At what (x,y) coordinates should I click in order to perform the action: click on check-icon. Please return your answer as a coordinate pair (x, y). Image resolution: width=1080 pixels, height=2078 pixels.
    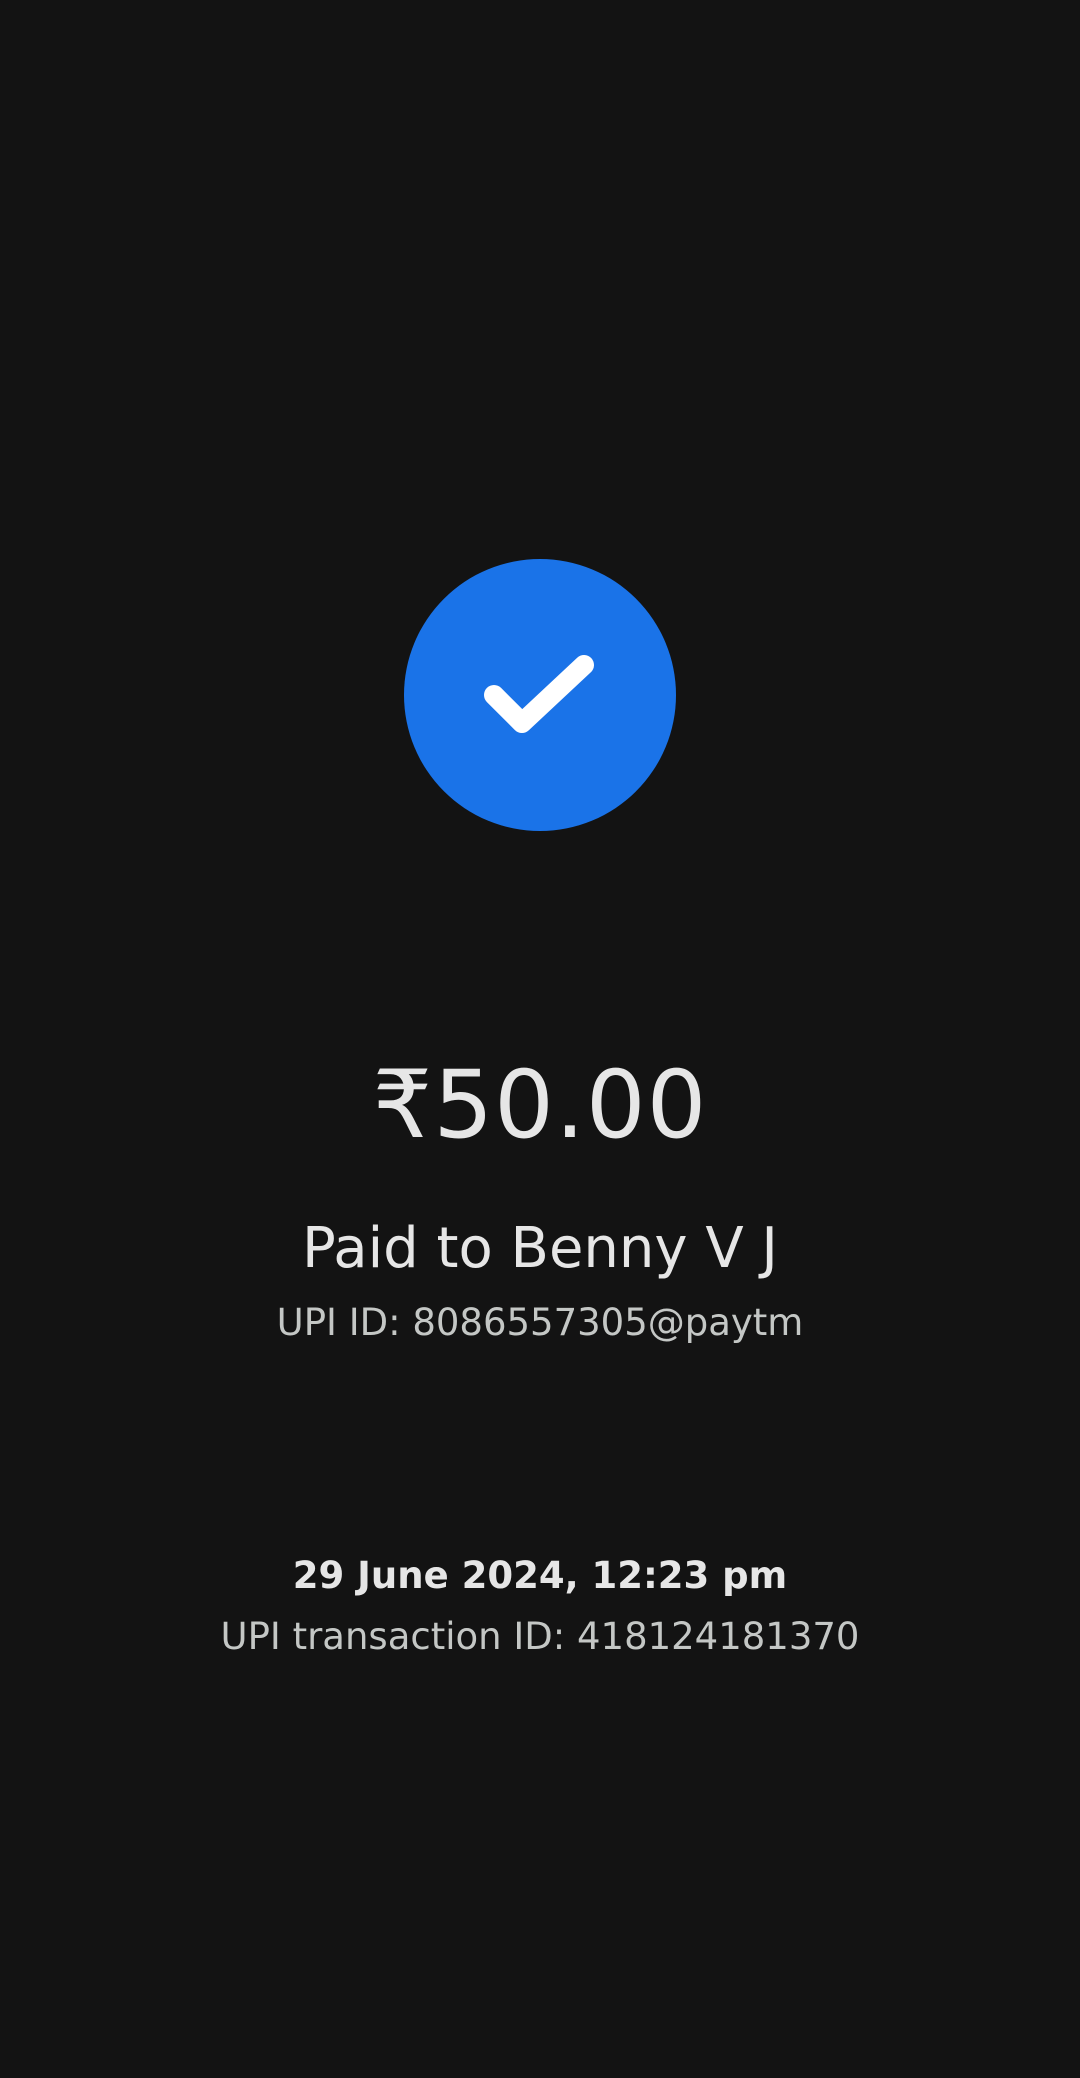
    Looking at the image, I should click on (539, 694).